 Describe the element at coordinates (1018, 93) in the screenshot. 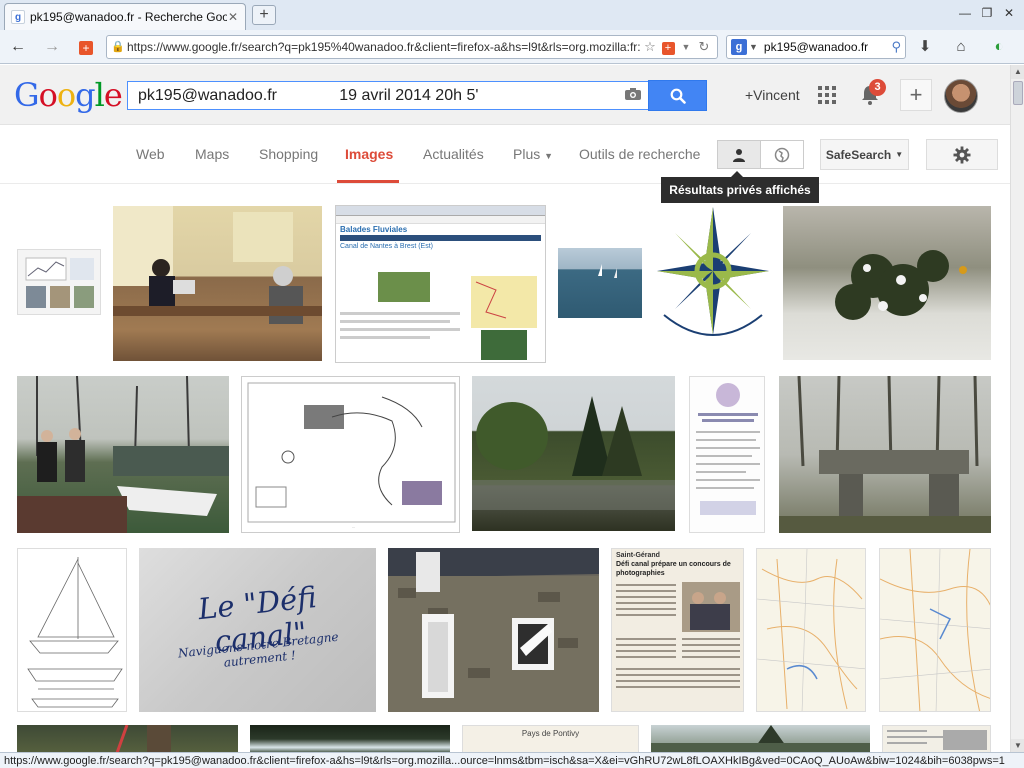

I see `scrollbar-thumb` at that location.